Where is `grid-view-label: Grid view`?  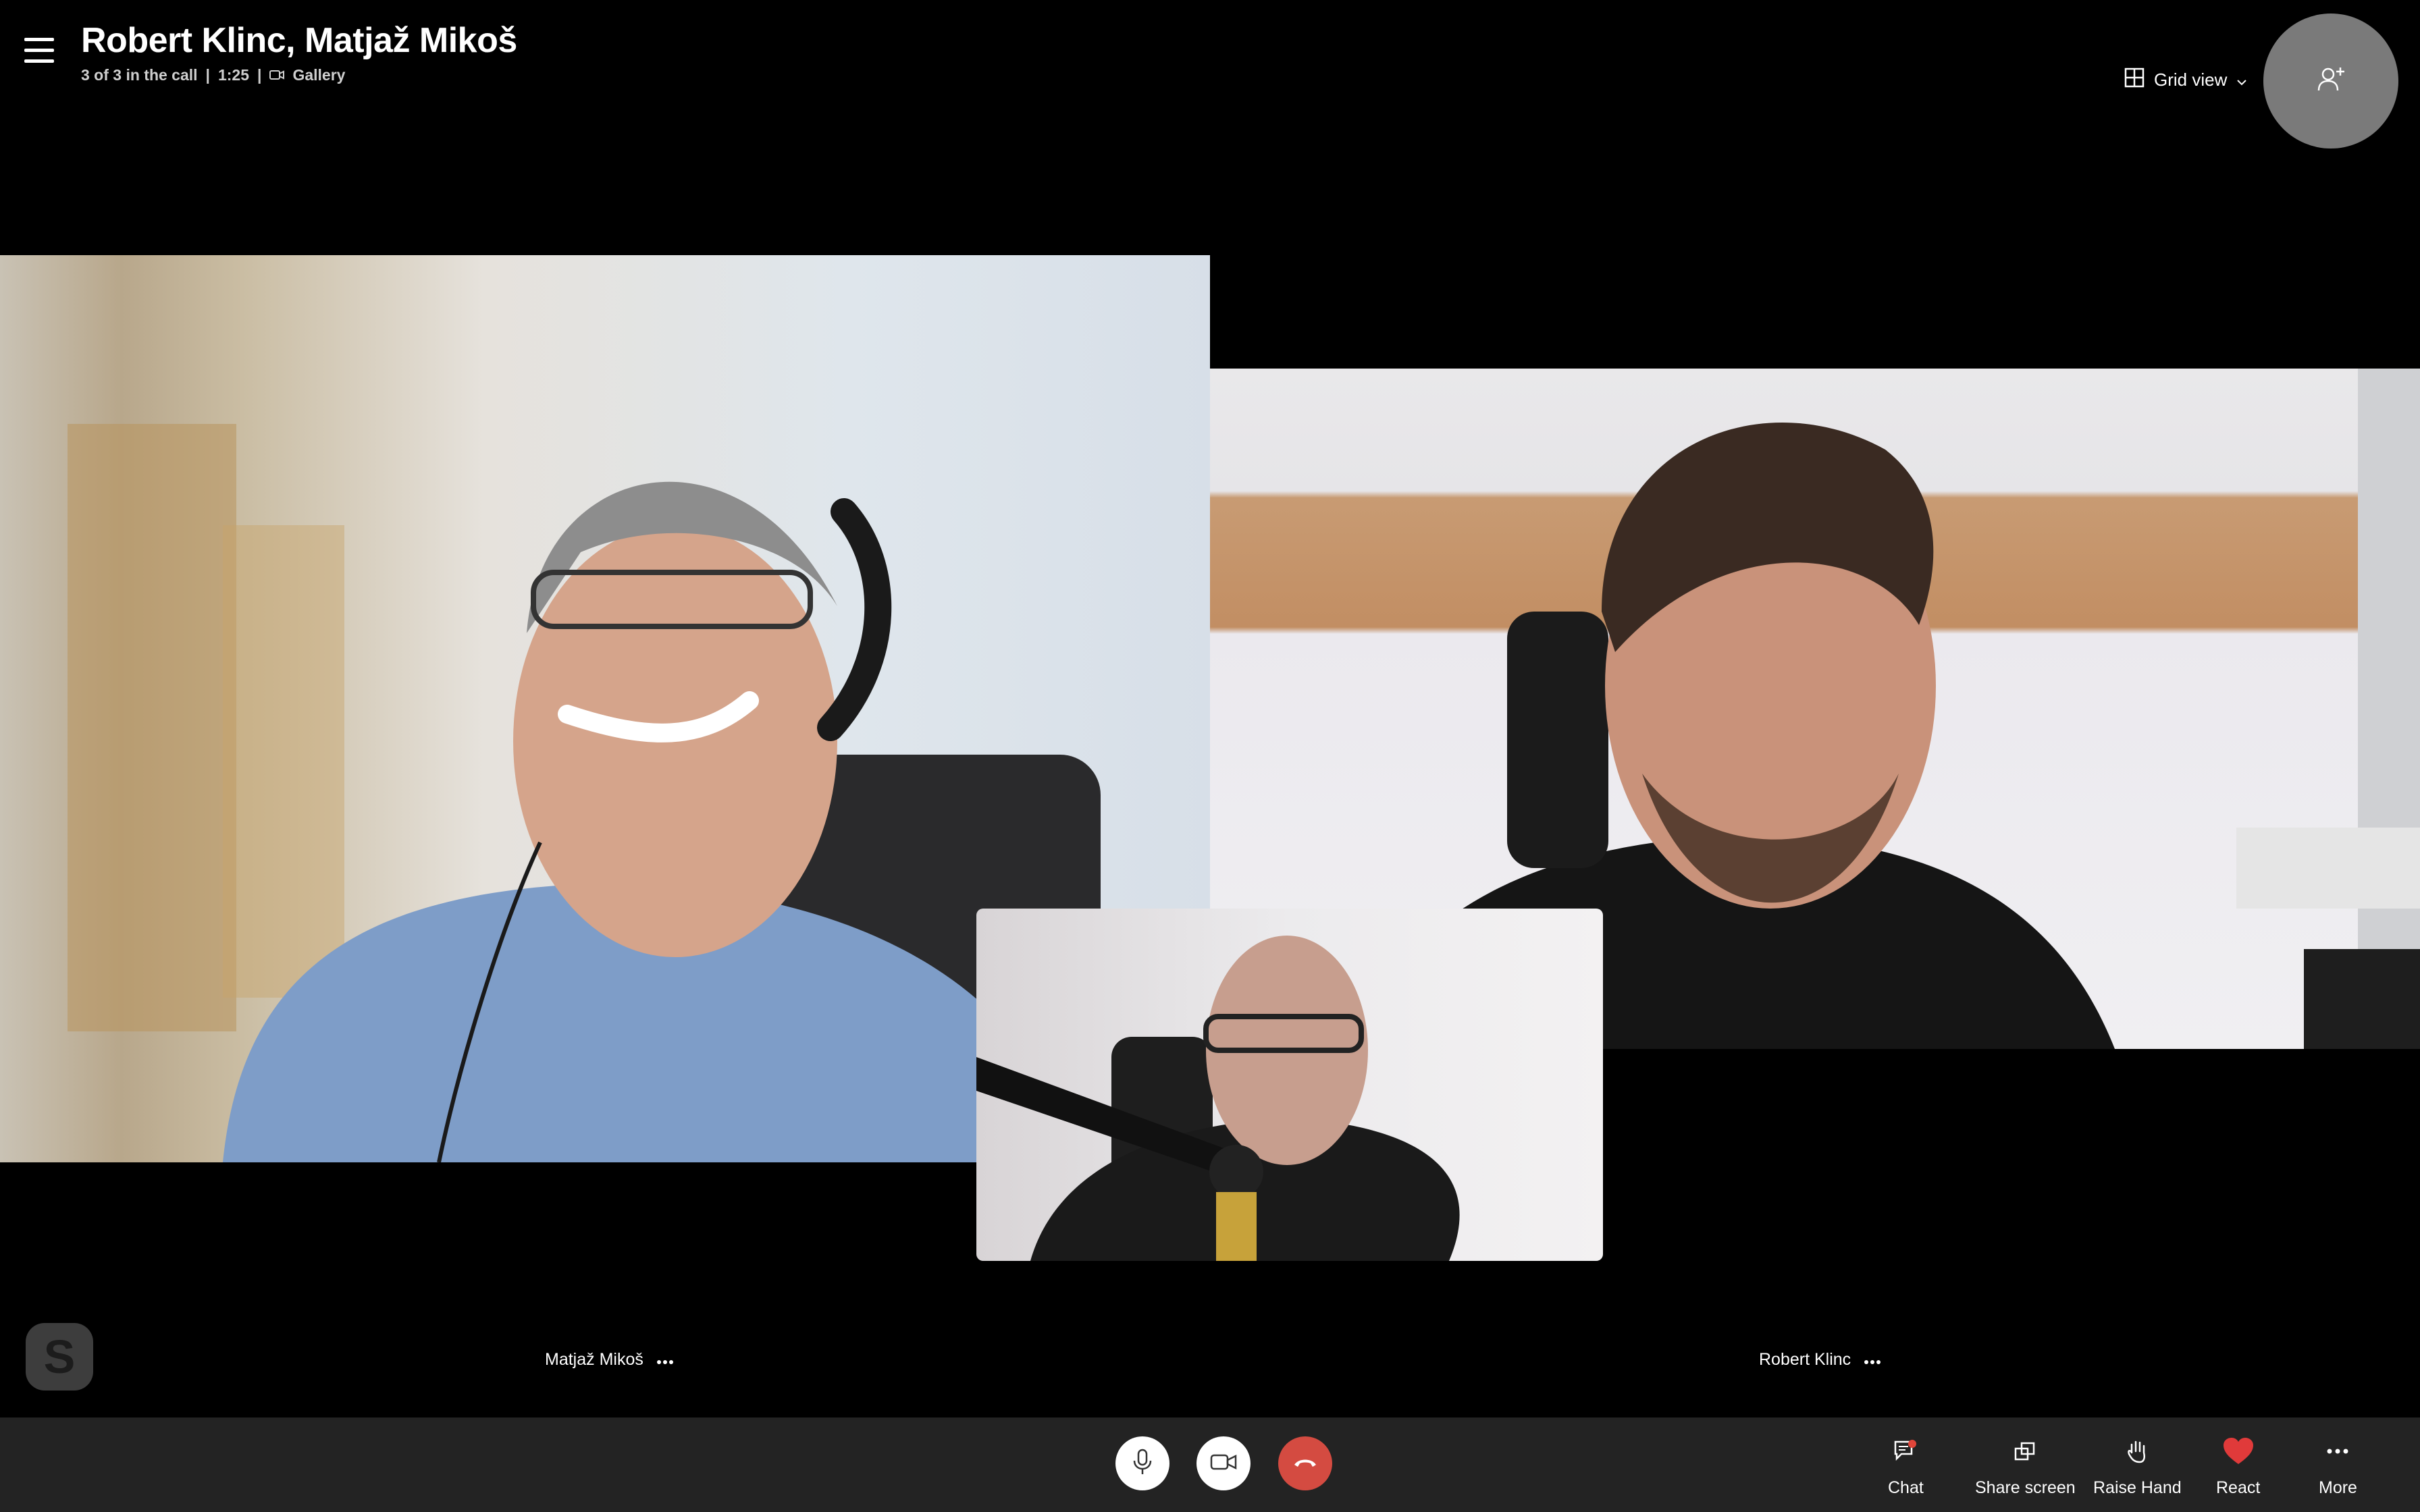
grid-view-label: Grid view is located at coordinates (2191, 80).